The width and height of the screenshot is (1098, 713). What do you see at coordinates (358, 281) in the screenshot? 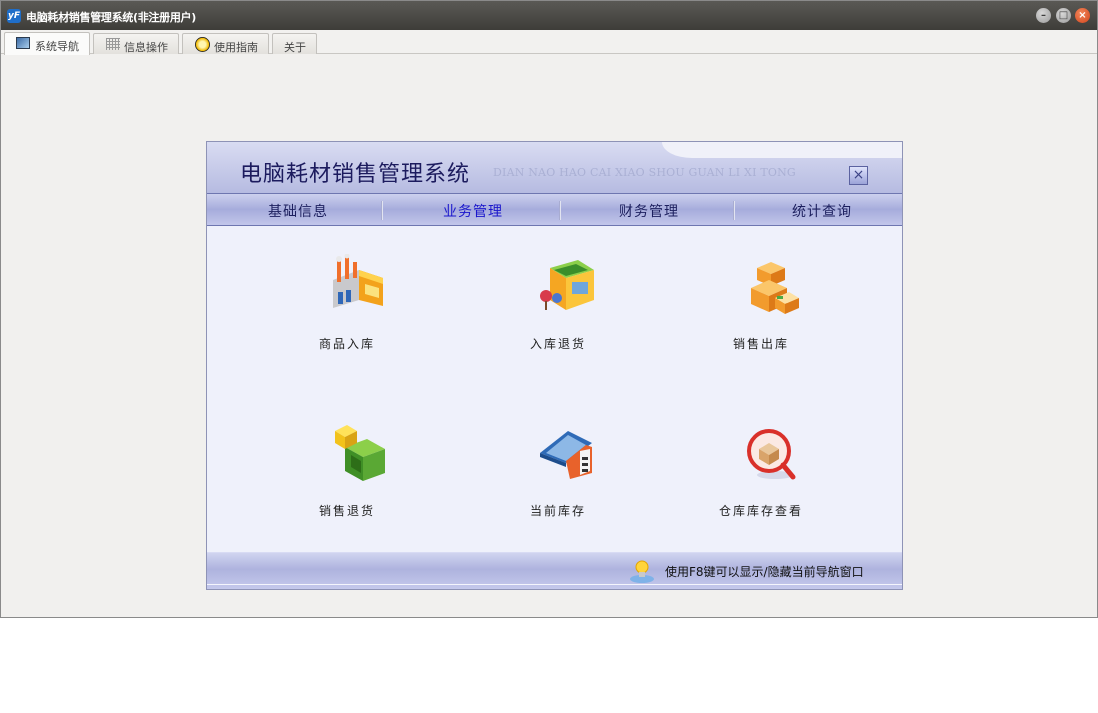
I see `factory-icon` at bounding box center [358, 281].